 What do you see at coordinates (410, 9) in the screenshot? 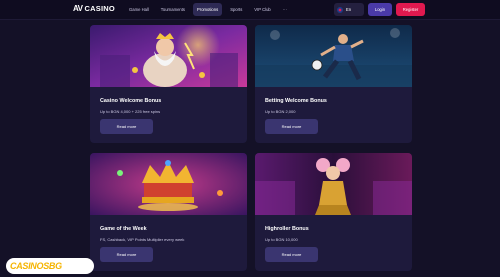
I see `register-button: Register` at bounding box center [410, 9].